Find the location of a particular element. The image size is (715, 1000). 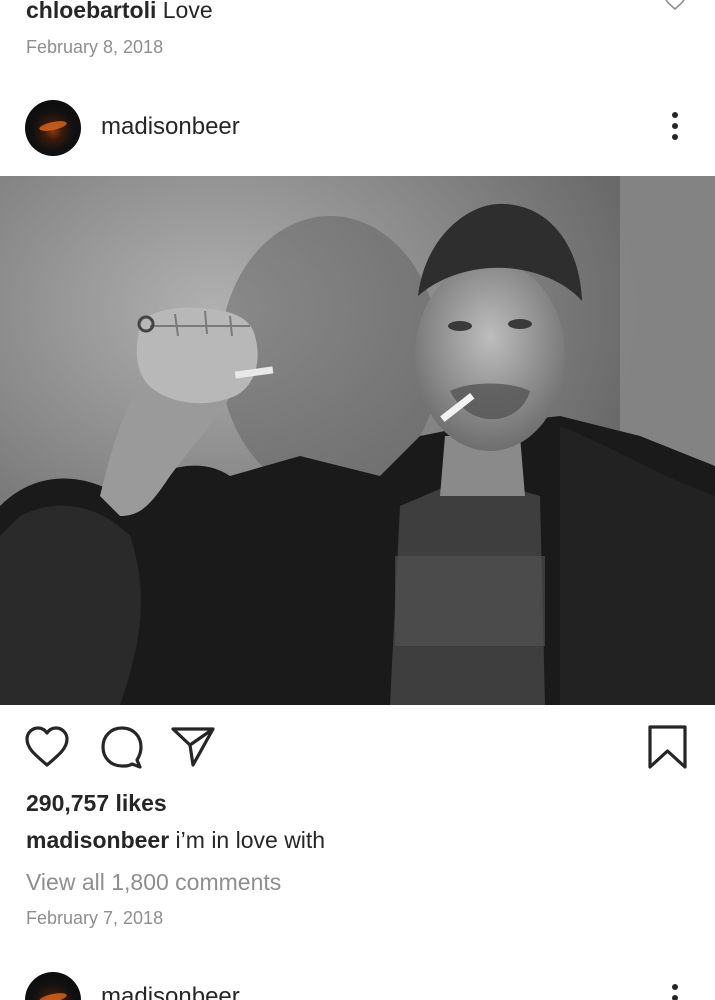

previous-post-caption: chloebartoli Love is located at coordinates (119, 12).